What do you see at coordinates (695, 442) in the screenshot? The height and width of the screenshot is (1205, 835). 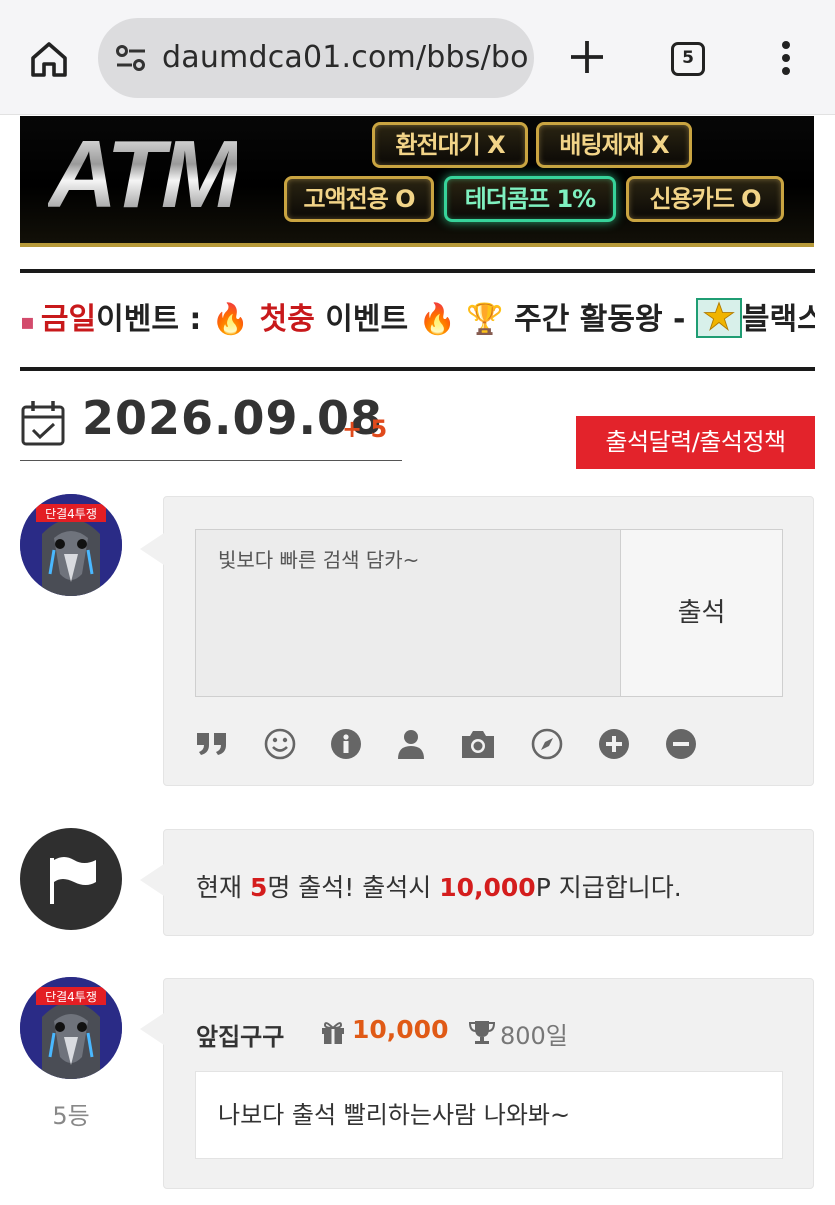 I see `attendance-policy-button: 출석달력/출석정책` at bounding box center [695, 442].